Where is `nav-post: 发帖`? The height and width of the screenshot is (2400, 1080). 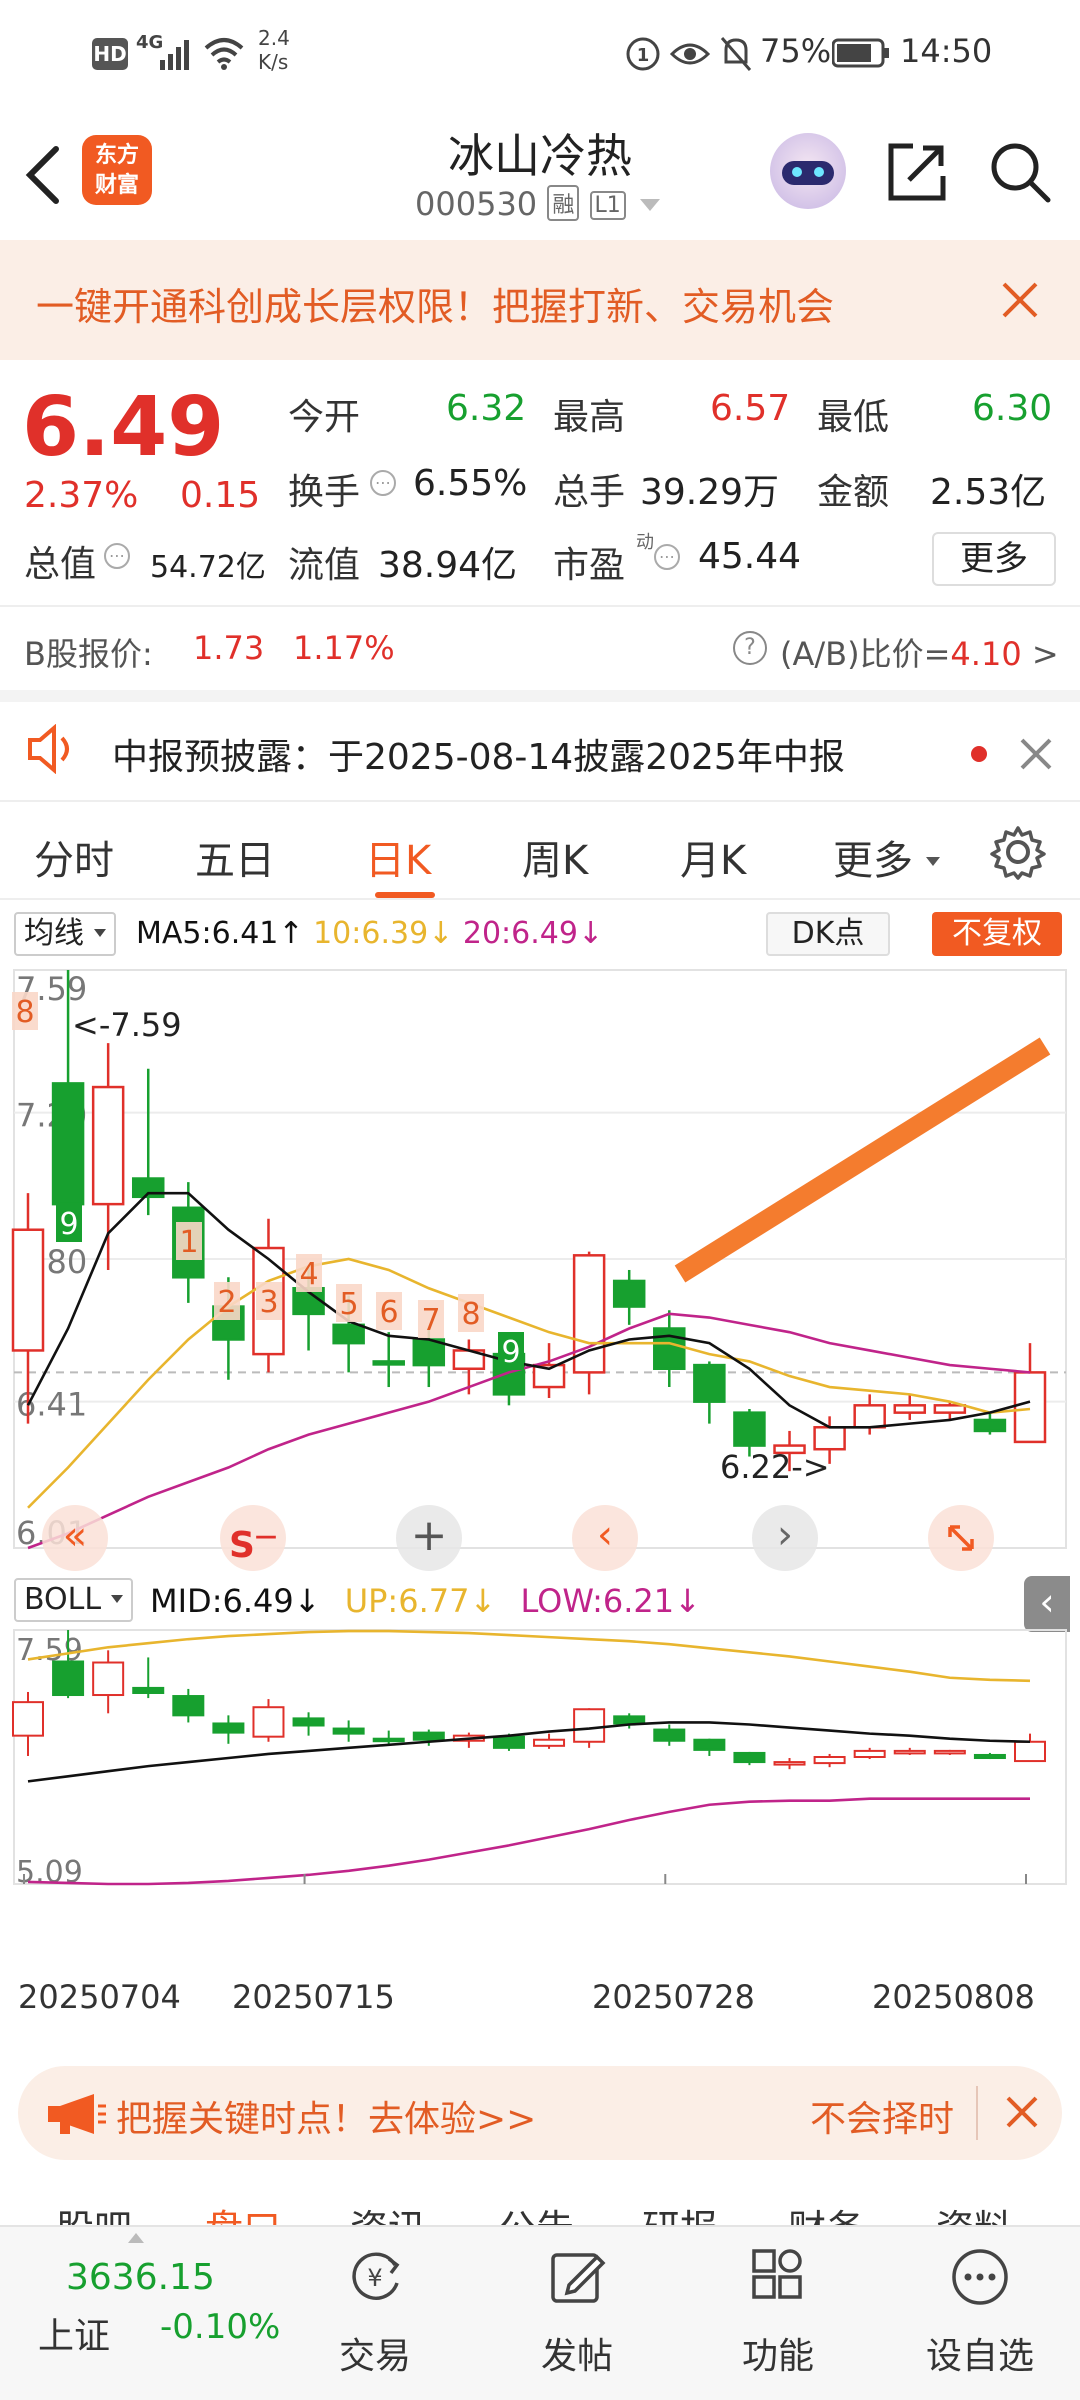
nav-post: 发帖 is located at coordinates (577, 2313).